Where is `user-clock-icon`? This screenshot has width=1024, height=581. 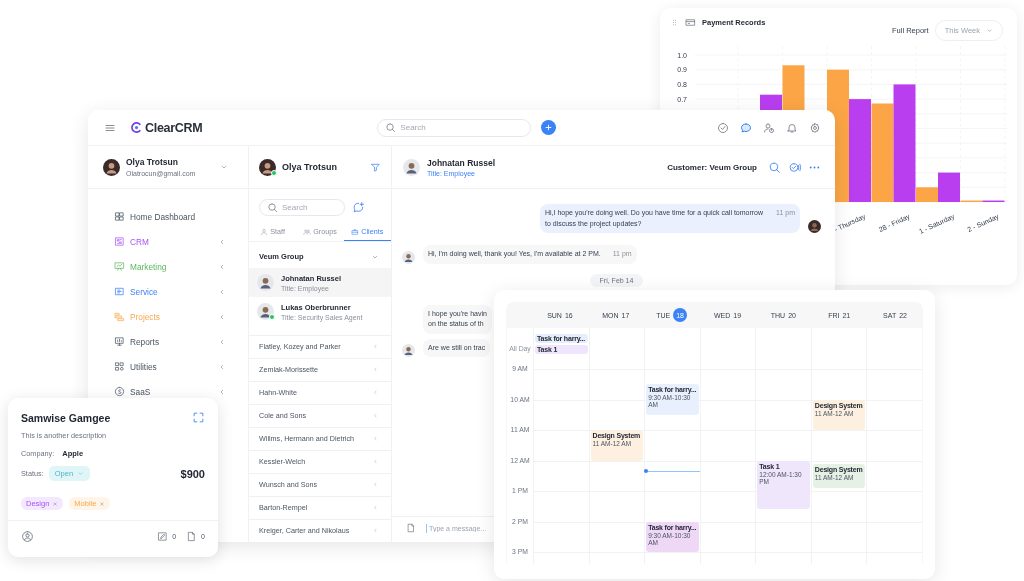
user-clock-icon is located at coordinates (769, 127).